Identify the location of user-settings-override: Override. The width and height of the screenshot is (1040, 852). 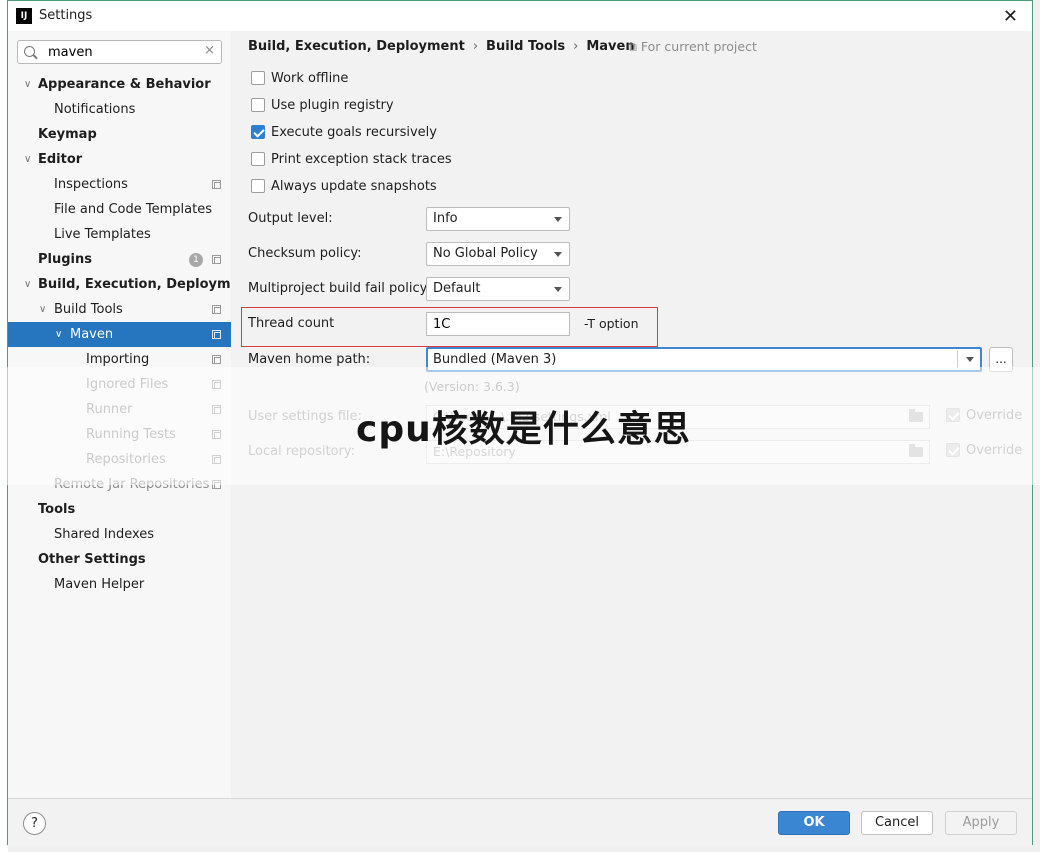
(984, 415).